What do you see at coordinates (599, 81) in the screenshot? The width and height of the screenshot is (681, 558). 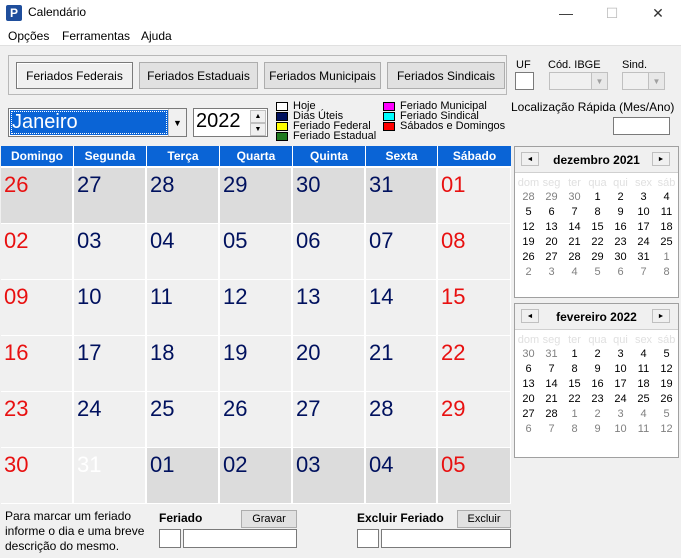 I see `ibge-dropdown-icon: ▼` at bounding box center [599, 81].